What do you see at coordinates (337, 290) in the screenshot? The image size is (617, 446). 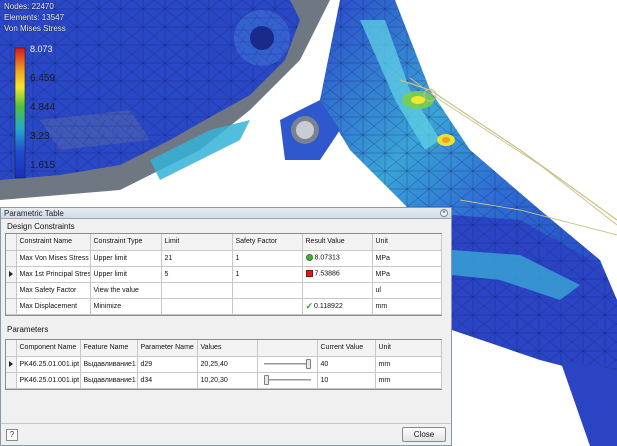 I see `result-value-cell` at bounding box center [337, 290].